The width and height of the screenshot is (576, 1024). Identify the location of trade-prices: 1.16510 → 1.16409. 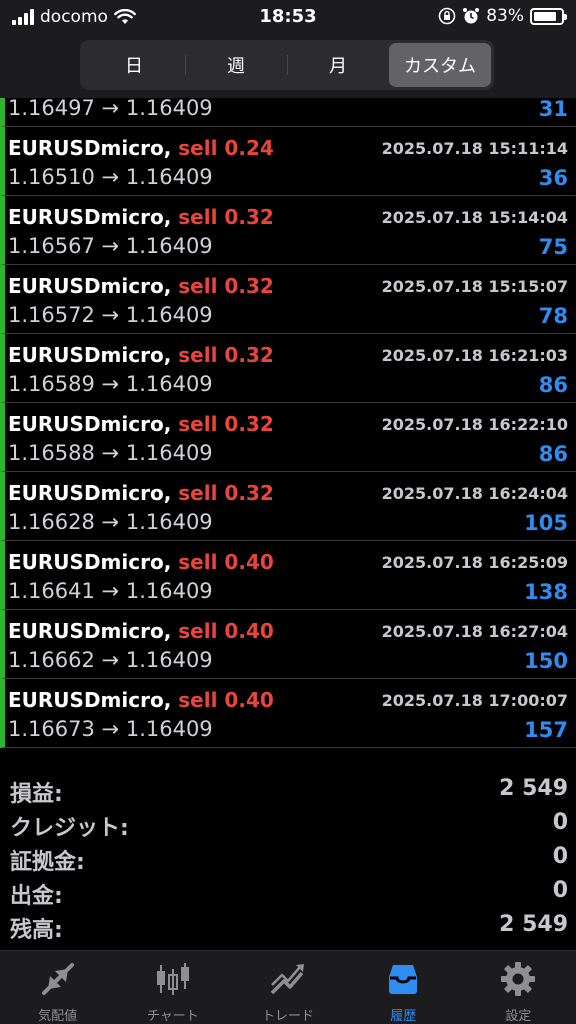
(110, 177).